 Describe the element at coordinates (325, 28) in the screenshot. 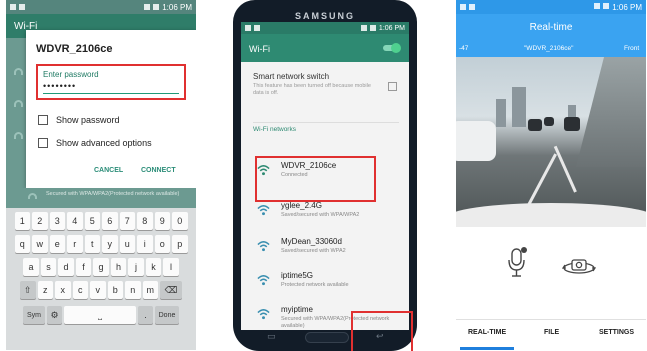

I see `status-bar: 1:06 PM` at that location.